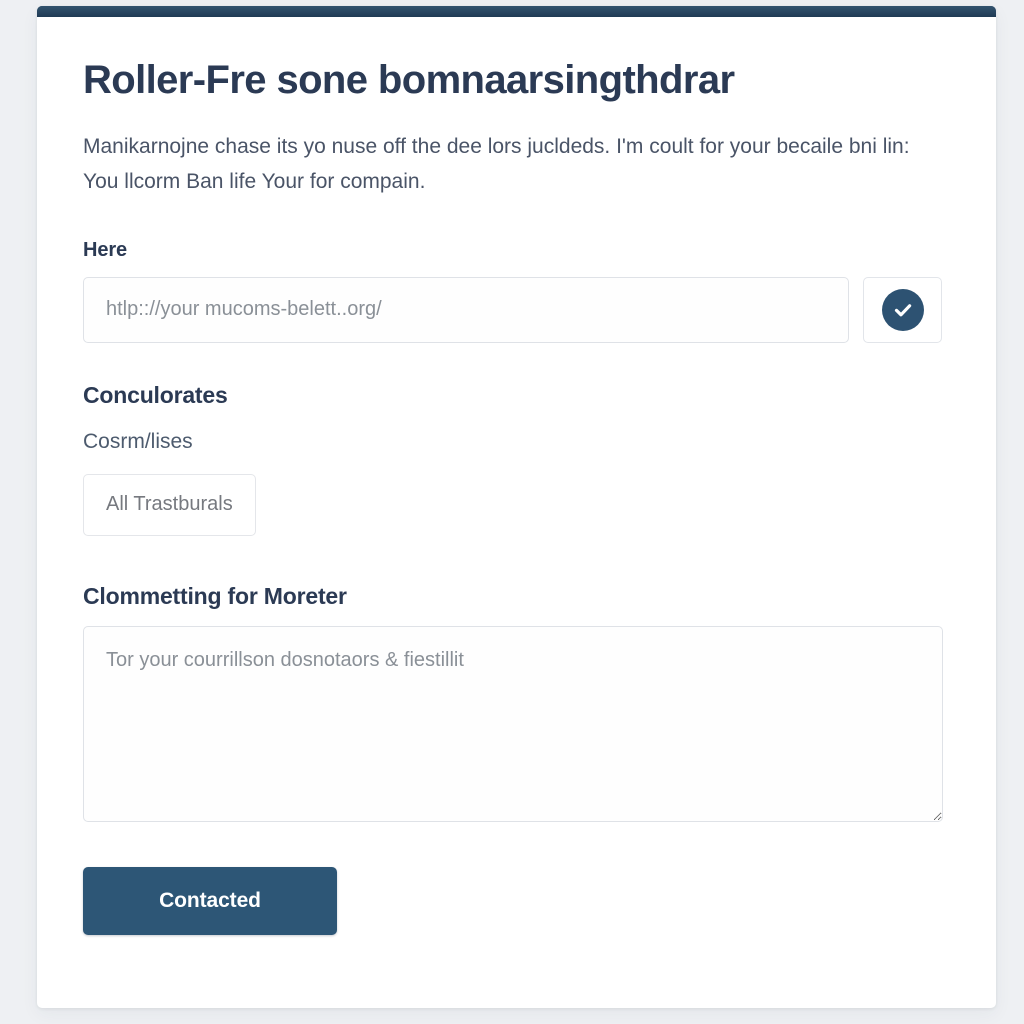 The width and height of the screenshot is (1024, 1024). What do you see at coordinates (105, 249) in the screenshot?
I see `url-field-label: Here` at bounding box center [105, 249].